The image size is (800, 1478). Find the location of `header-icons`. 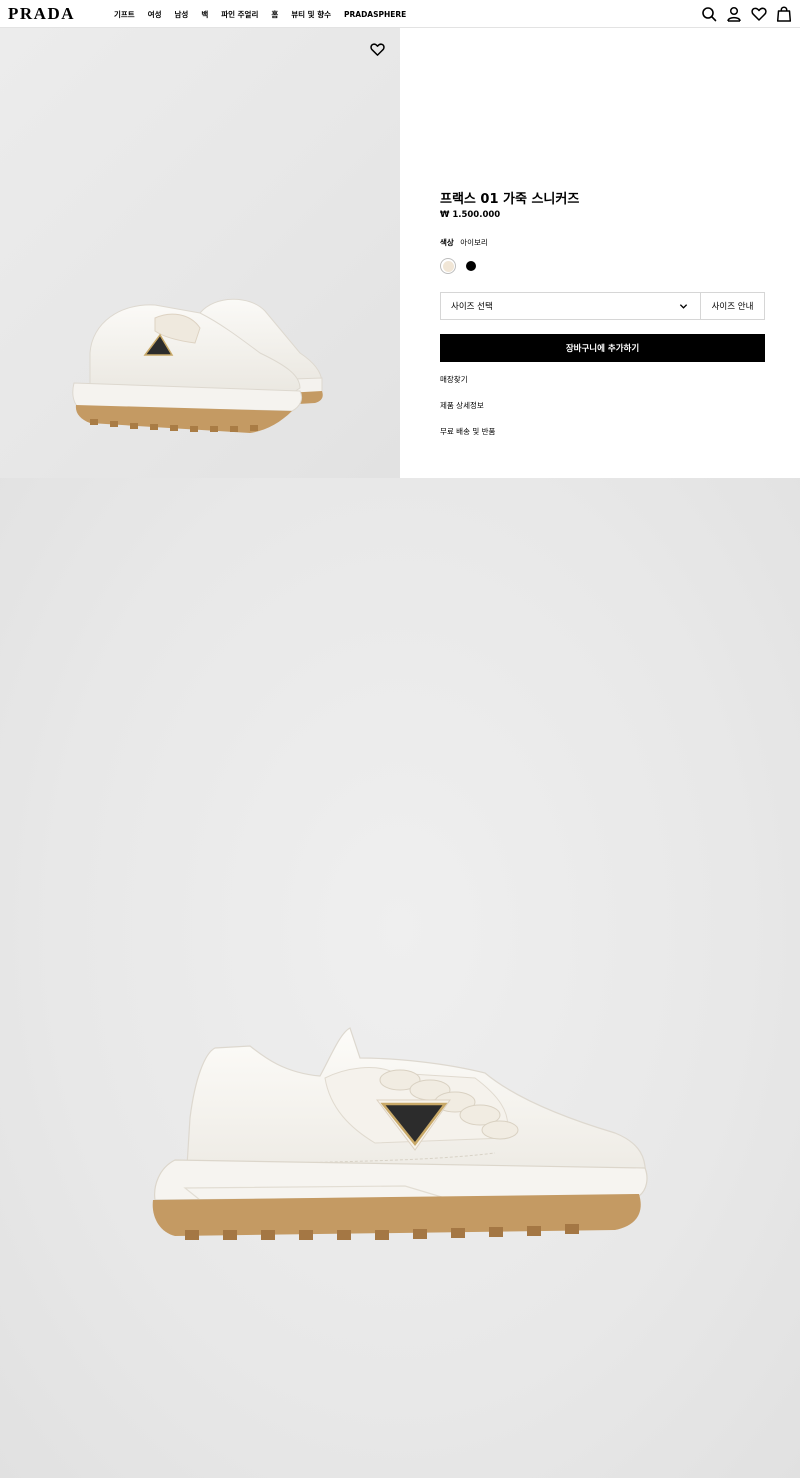

header-icons is located at coordinates (746, 14).